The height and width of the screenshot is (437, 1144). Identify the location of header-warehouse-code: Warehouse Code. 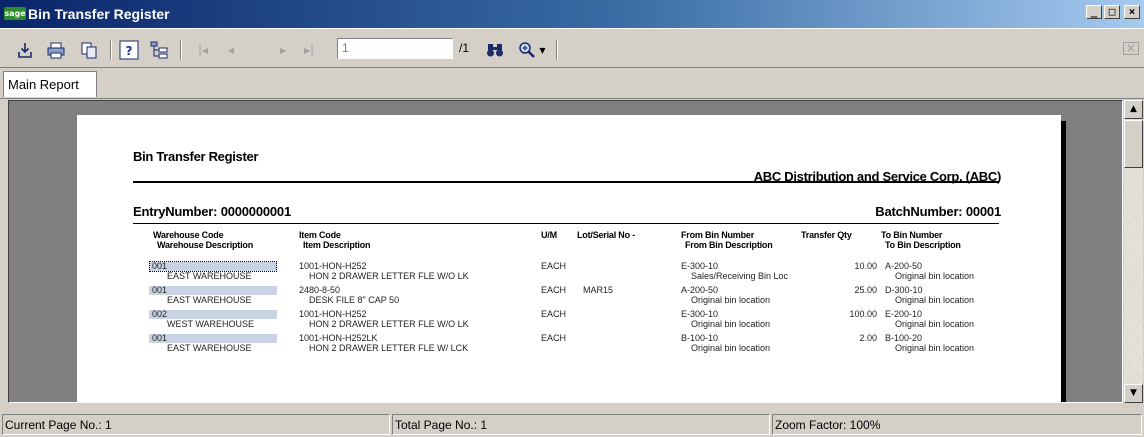
(188, 235).